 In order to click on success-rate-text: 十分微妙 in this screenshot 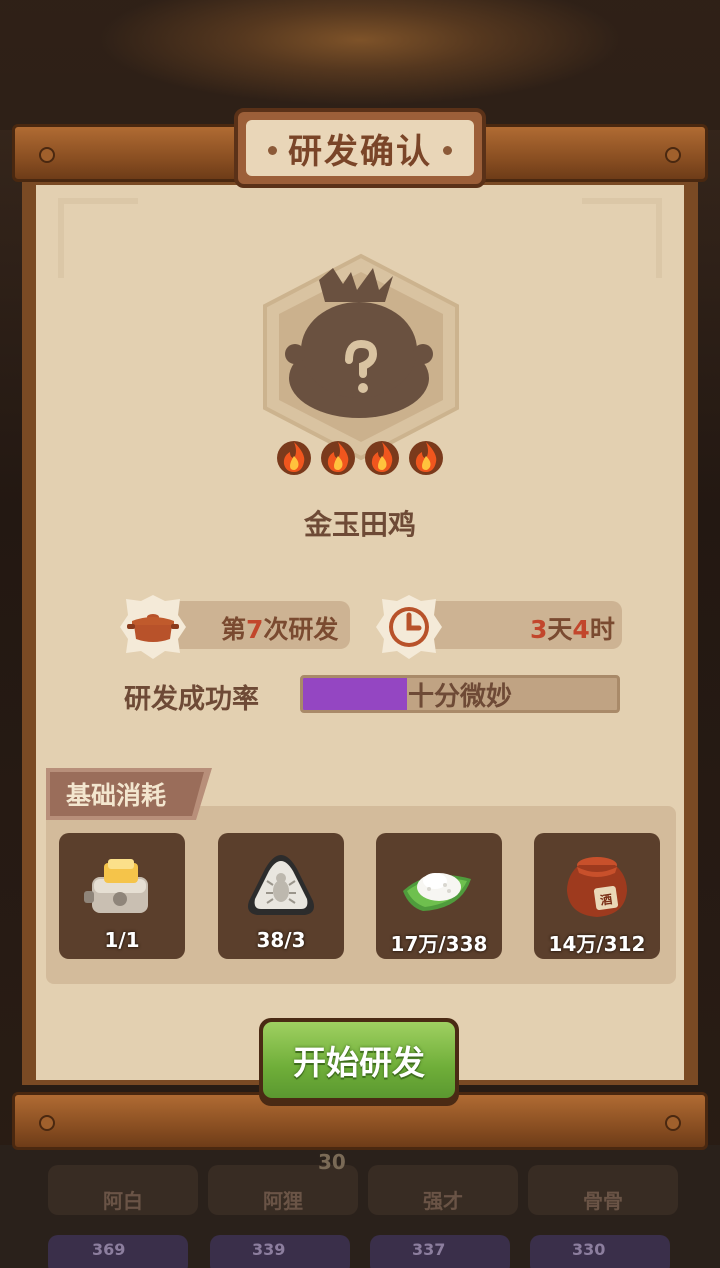, I will do `click(459, 696)`.